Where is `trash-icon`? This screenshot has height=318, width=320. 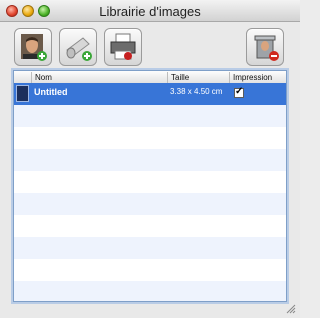
trash-icon is located at coordinates (266, 48).